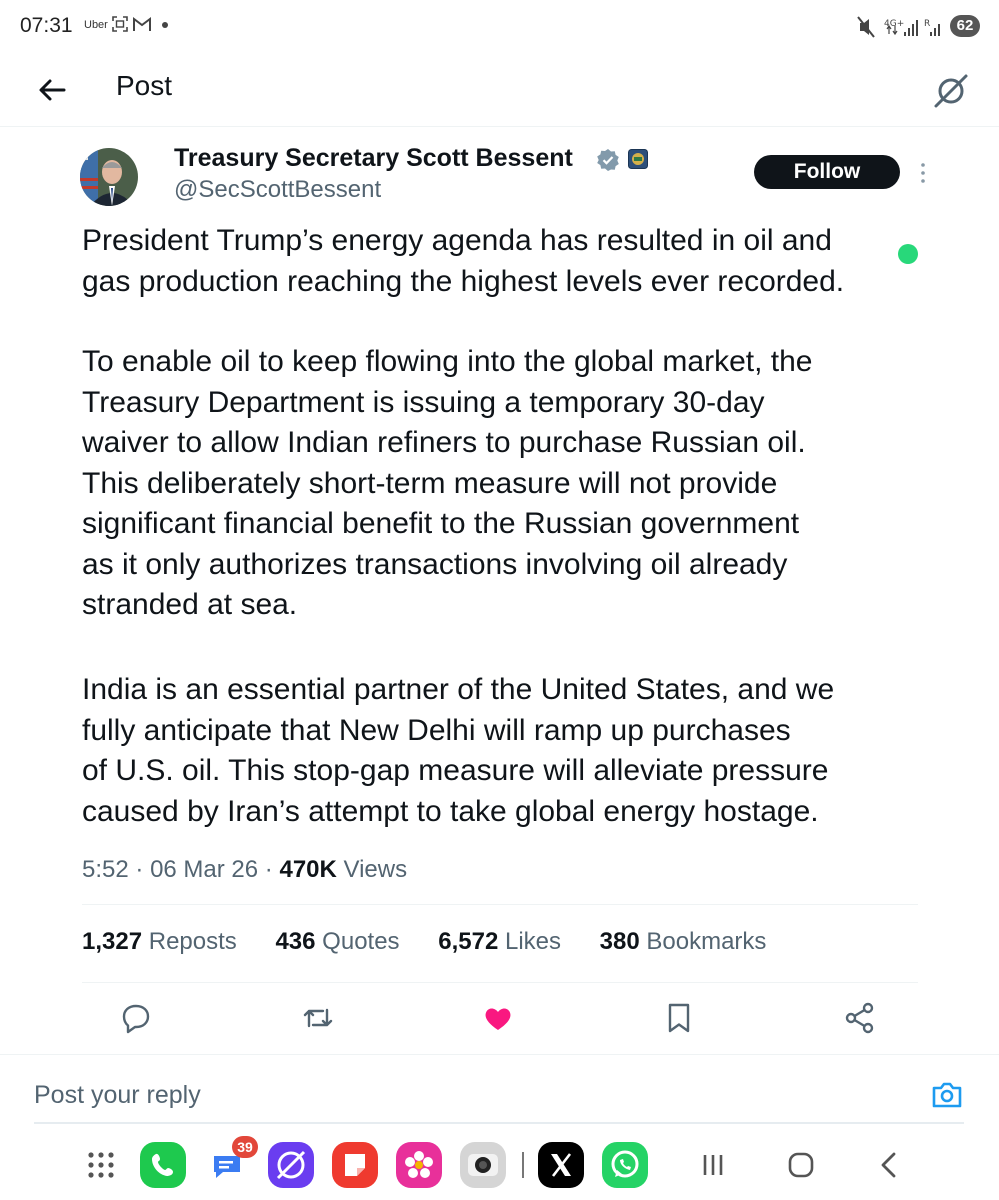  What do you see at coordinates (608, 160) in the screenshot?
I see `verified-badge-icon` at bounding box center [608, 160].